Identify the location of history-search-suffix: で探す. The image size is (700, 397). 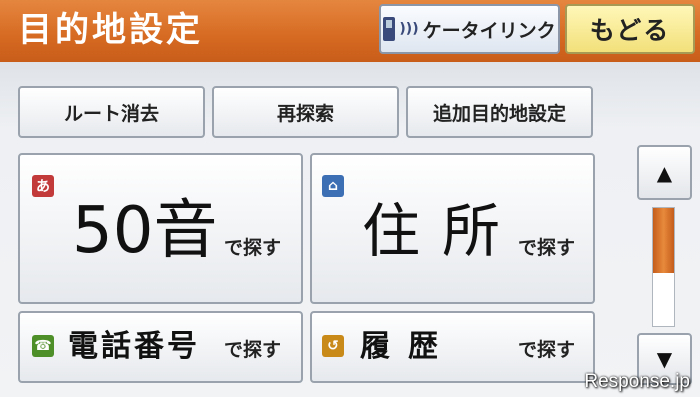
(547, 350).